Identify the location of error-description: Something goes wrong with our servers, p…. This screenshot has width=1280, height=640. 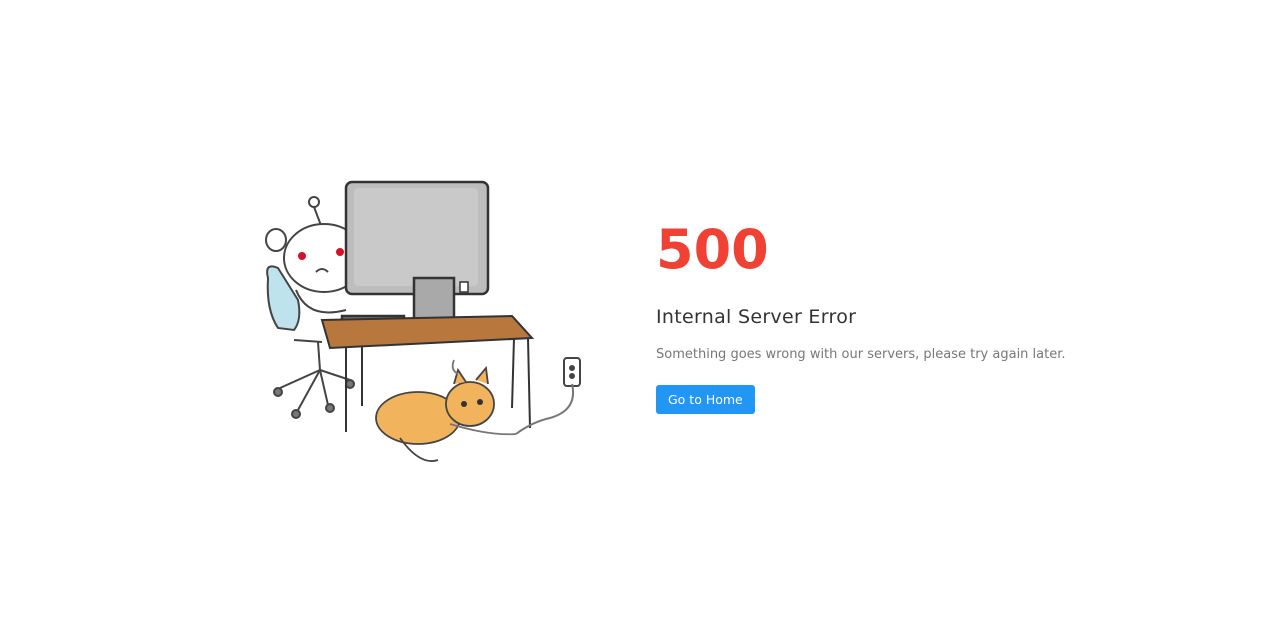
(861, 354).